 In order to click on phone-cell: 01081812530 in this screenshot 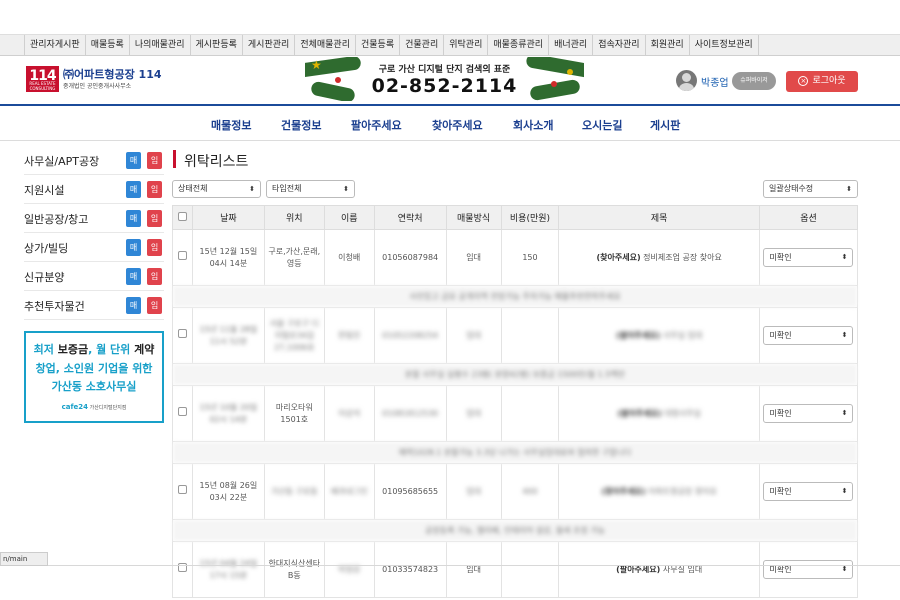, I will do `click(410, 413)`.